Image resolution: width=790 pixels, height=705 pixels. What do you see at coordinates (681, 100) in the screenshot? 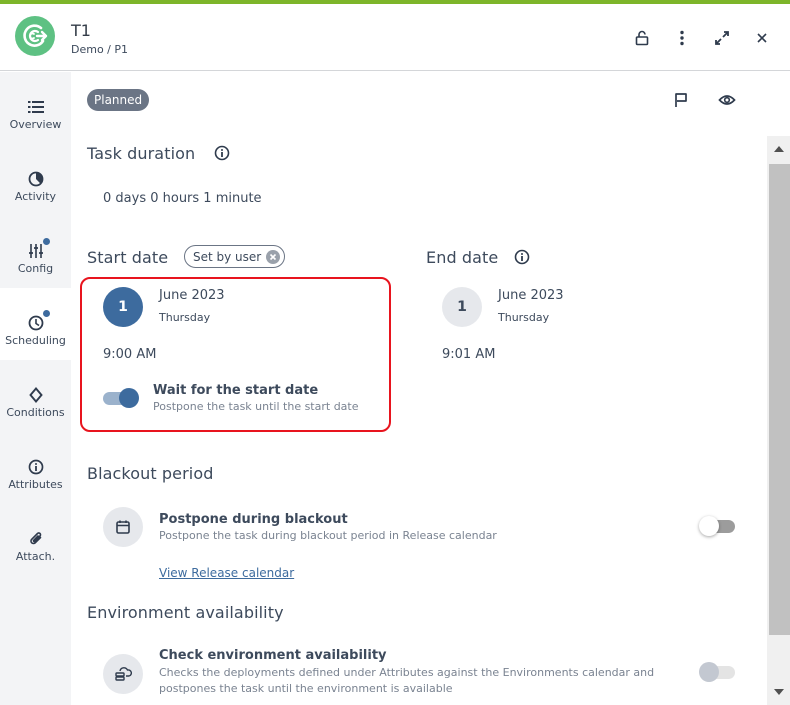
I see `flag-icon` at bounding box center [681, 100].